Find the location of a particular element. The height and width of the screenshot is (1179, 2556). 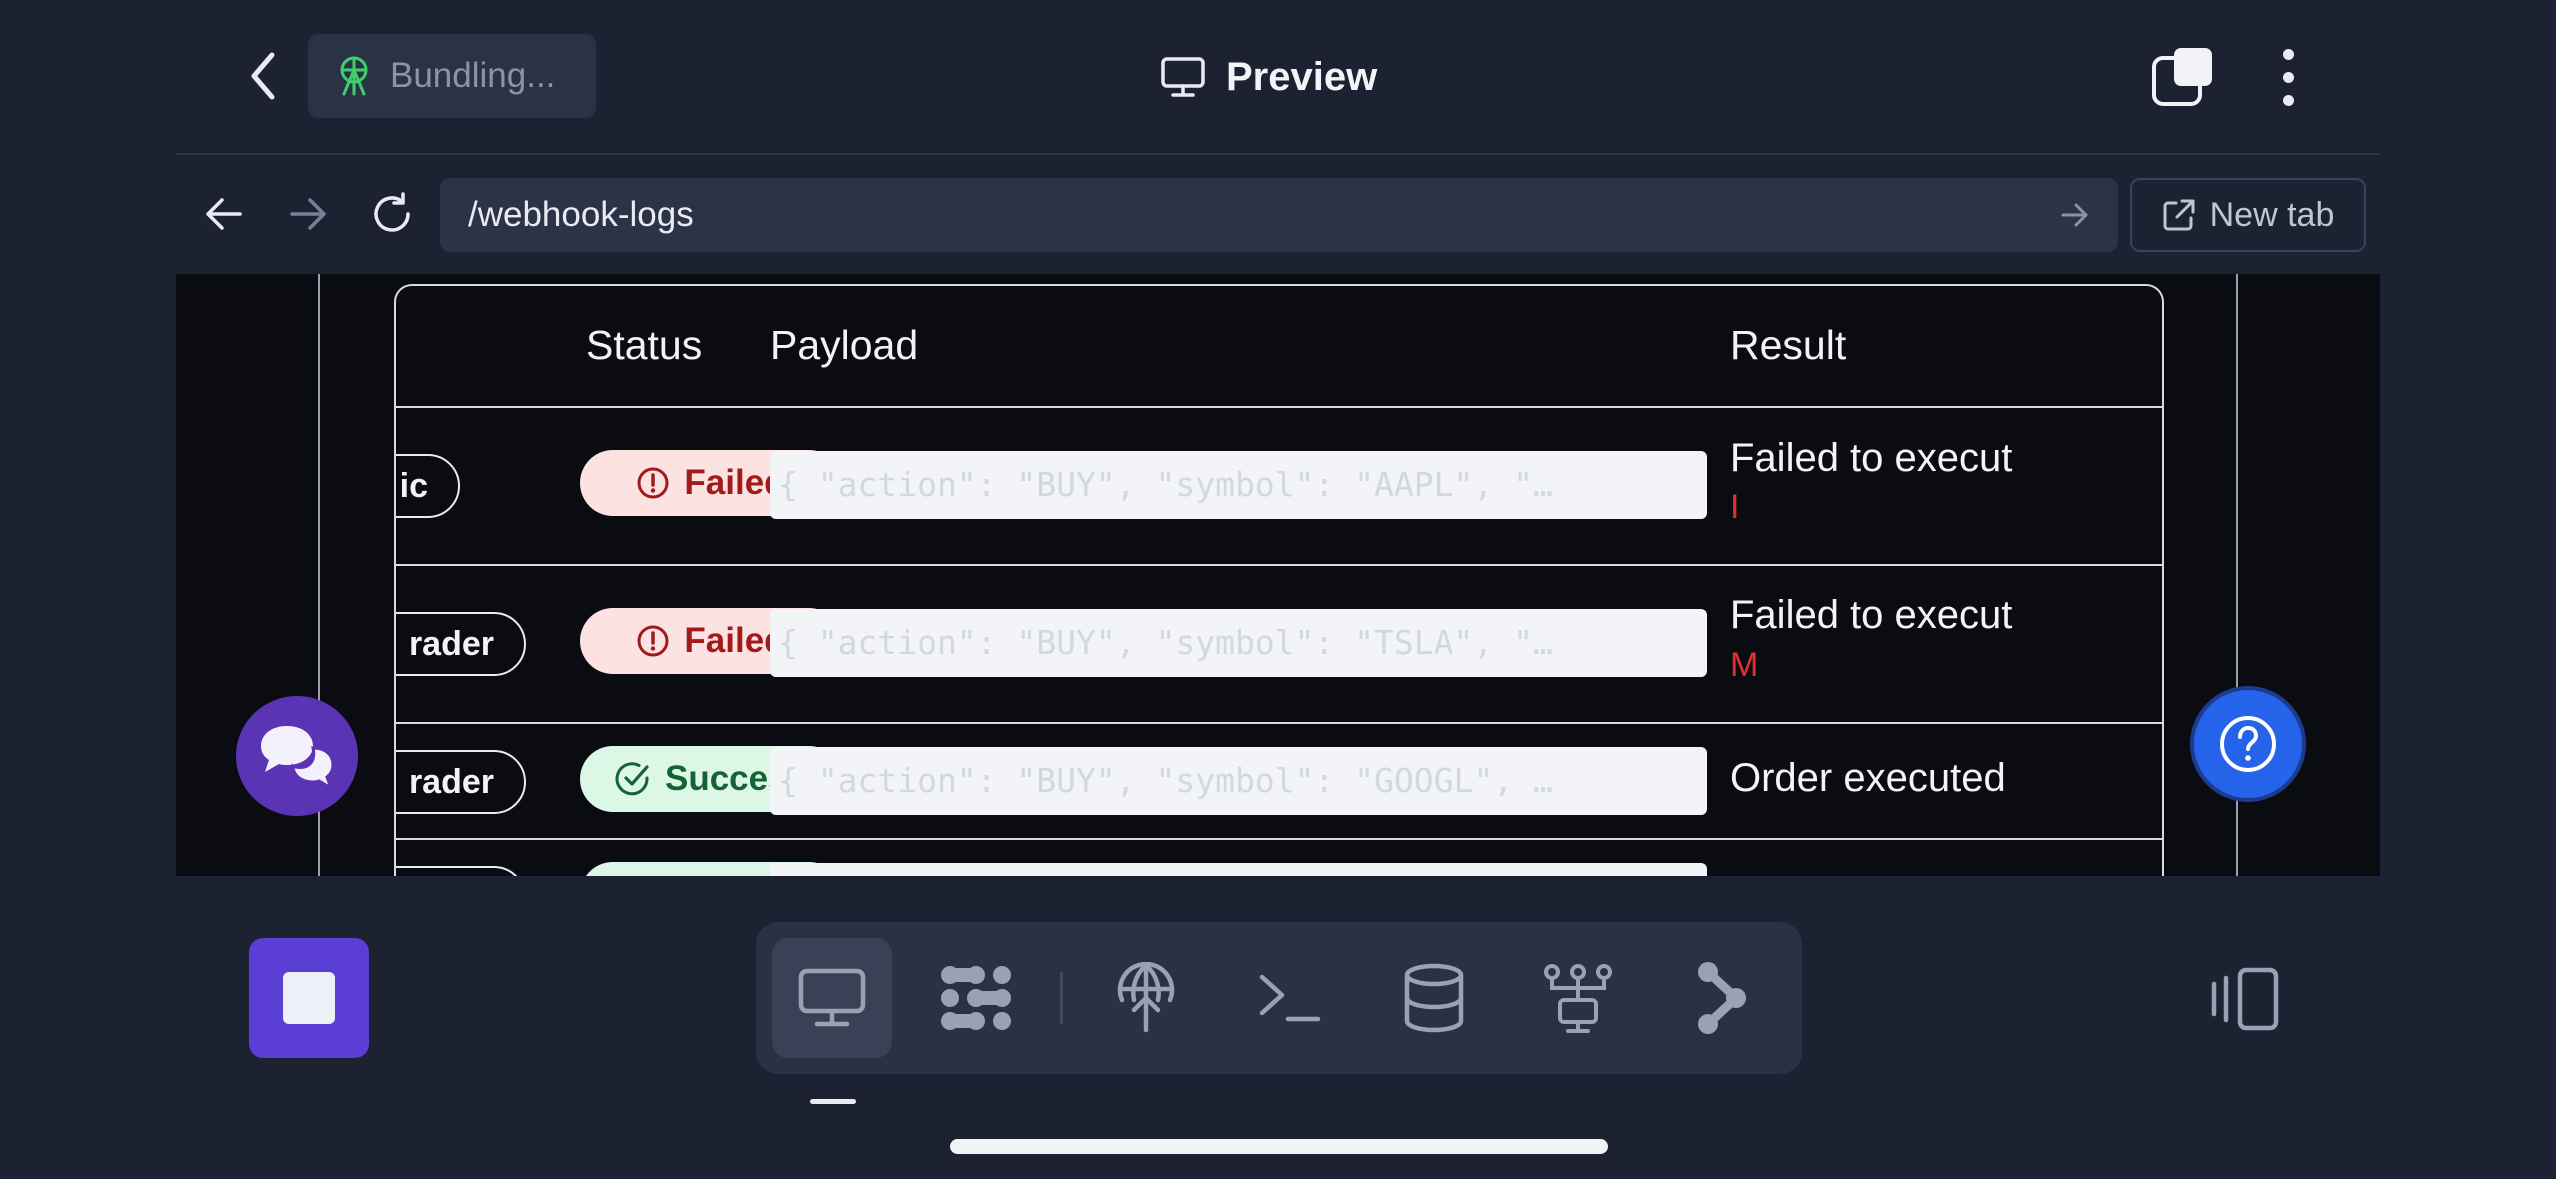

chat-bubbles-icon is located at coordinates (298, 759).